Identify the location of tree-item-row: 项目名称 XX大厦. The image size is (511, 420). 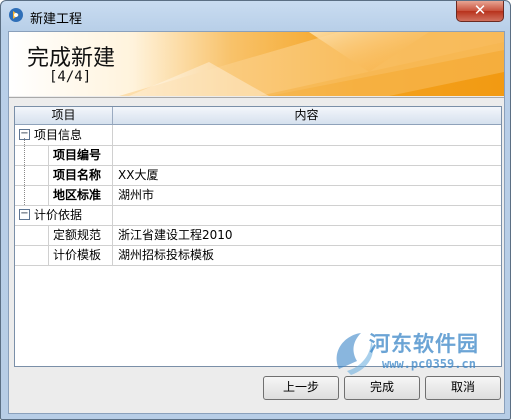
(258, 175).